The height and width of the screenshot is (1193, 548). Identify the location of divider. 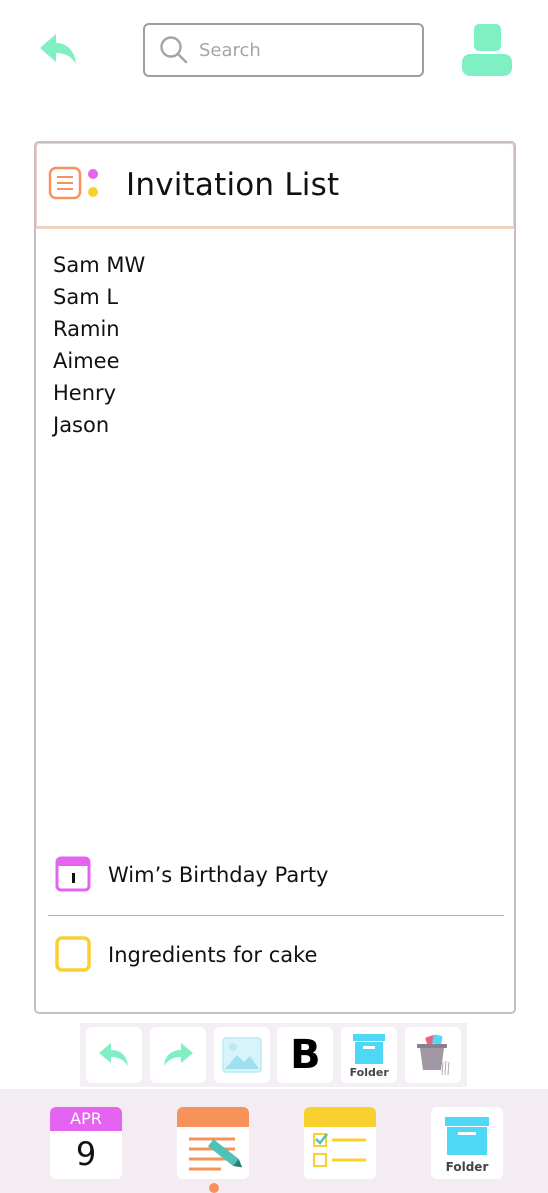
(276, 915).